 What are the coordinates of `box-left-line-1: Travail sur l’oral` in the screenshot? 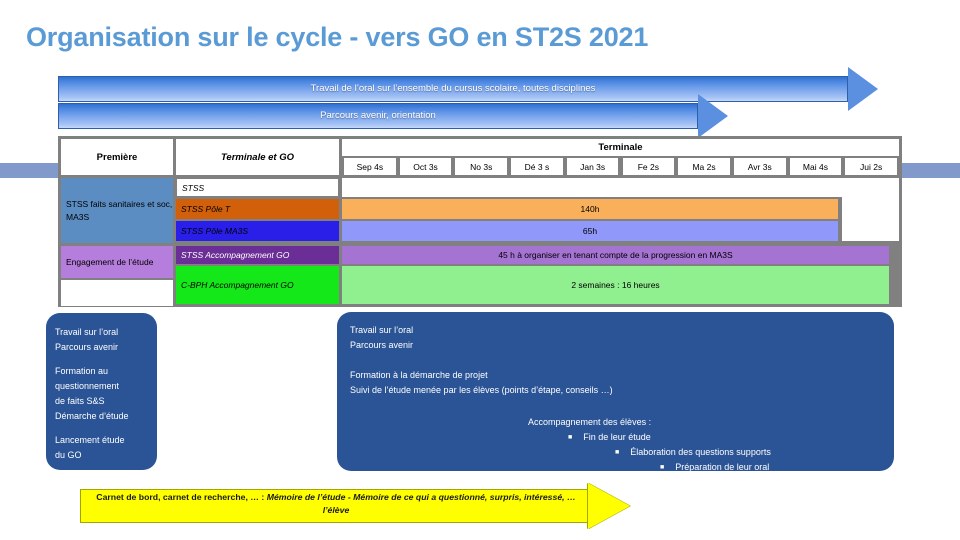 It's located at (87, 332).